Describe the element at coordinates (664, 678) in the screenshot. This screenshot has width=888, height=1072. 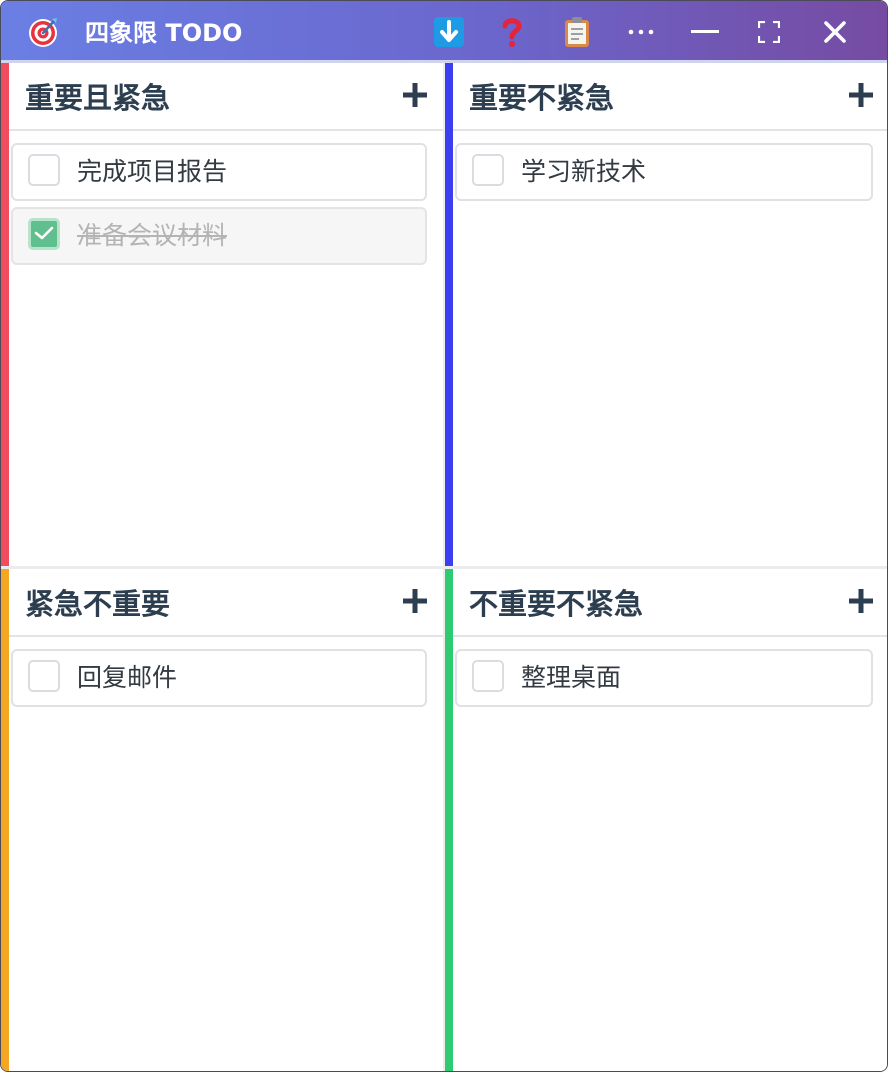
I see `task-item: 整理桌面` at that location.